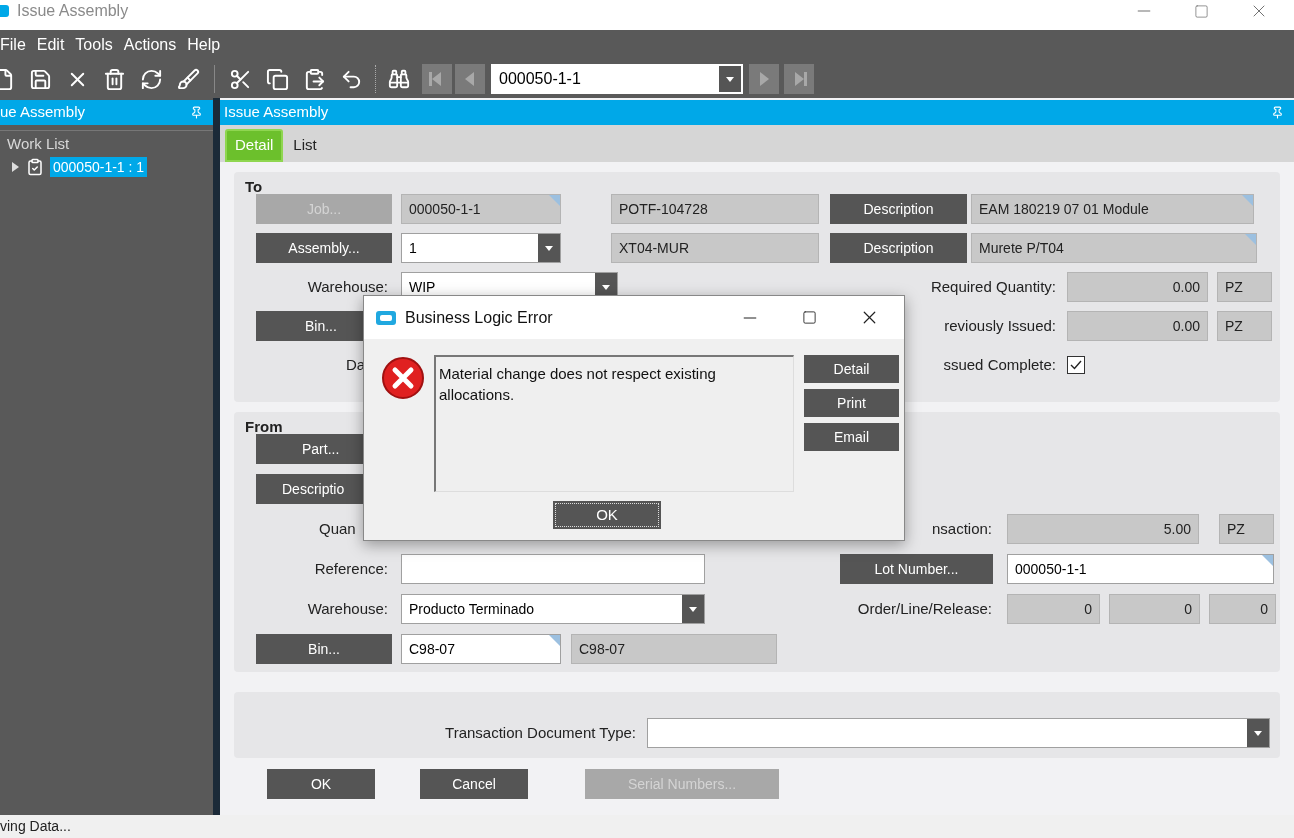  Describe the element at coordinates (809, 317) in the screenshot. I see `maximize-icon` at that location.